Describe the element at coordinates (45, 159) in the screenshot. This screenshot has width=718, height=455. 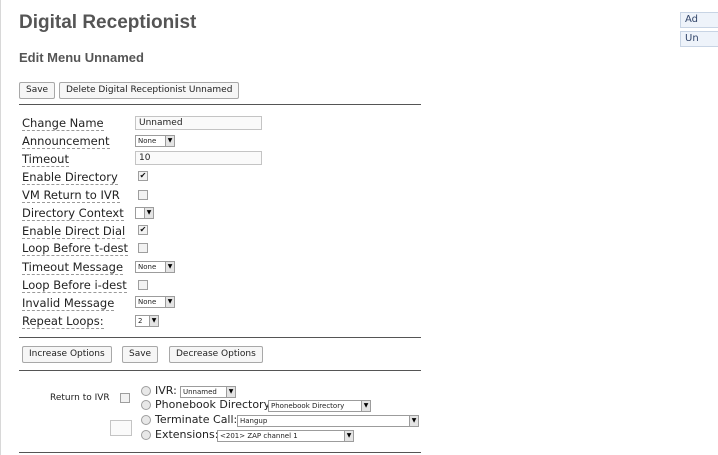
I see `timeout-label: Timeout` at that location.